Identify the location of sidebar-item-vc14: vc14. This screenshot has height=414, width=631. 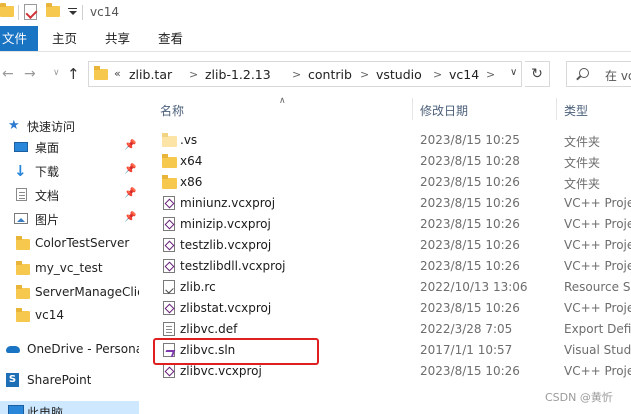
(69, 316).